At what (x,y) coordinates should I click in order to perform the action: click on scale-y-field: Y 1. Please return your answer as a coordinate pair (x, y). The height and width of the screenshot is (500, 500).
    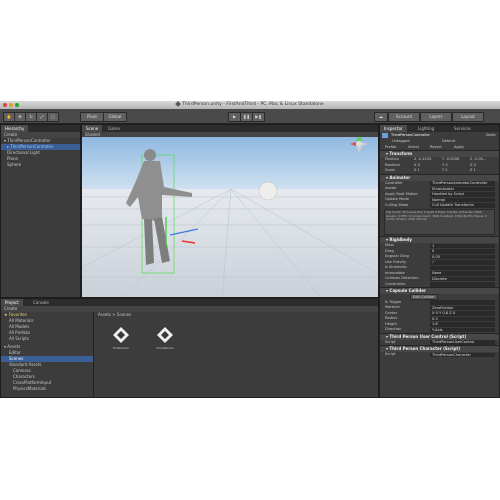
    Looking at the image, I should click on (445, 171).